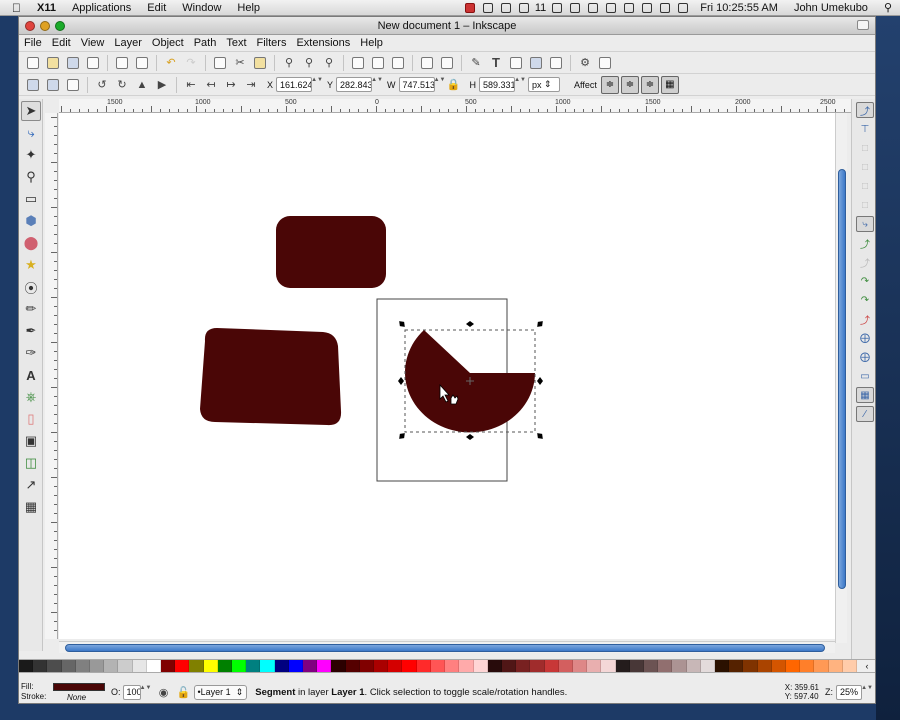 The height and width of the screenshot is (720, 900). Describe the element at coordinates (162, 85) in the screenshot. I see `flip-vertical-icon: ▶` at that location.